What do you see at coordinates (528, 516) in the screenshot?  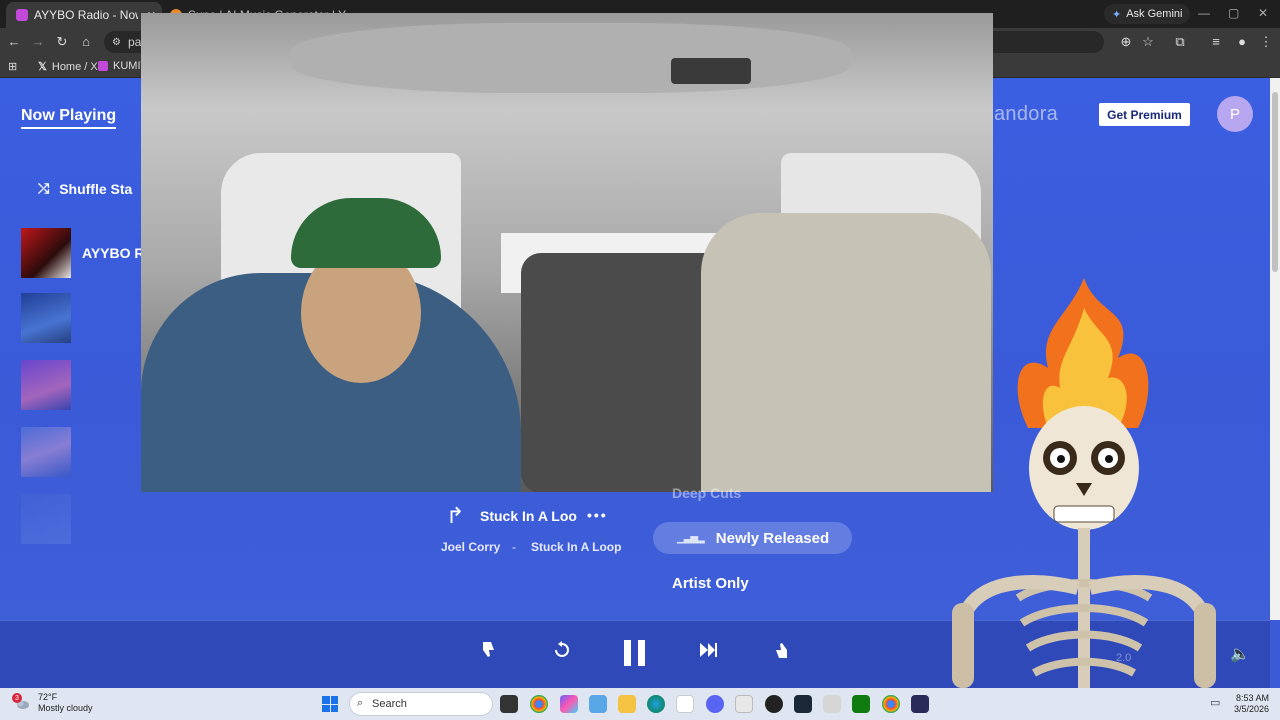 I see `song-title: Stuck In A Loo` at bounding box center [528, 516].